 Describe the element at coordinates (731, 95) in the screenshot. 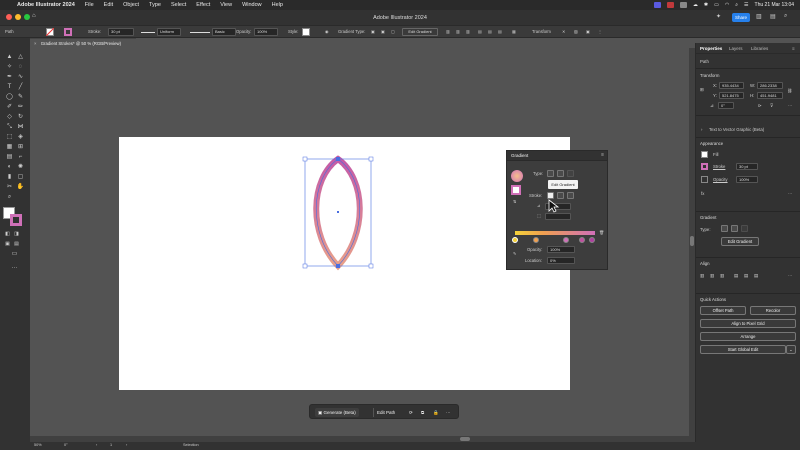

I see `y-input: 521.8475` at that location.